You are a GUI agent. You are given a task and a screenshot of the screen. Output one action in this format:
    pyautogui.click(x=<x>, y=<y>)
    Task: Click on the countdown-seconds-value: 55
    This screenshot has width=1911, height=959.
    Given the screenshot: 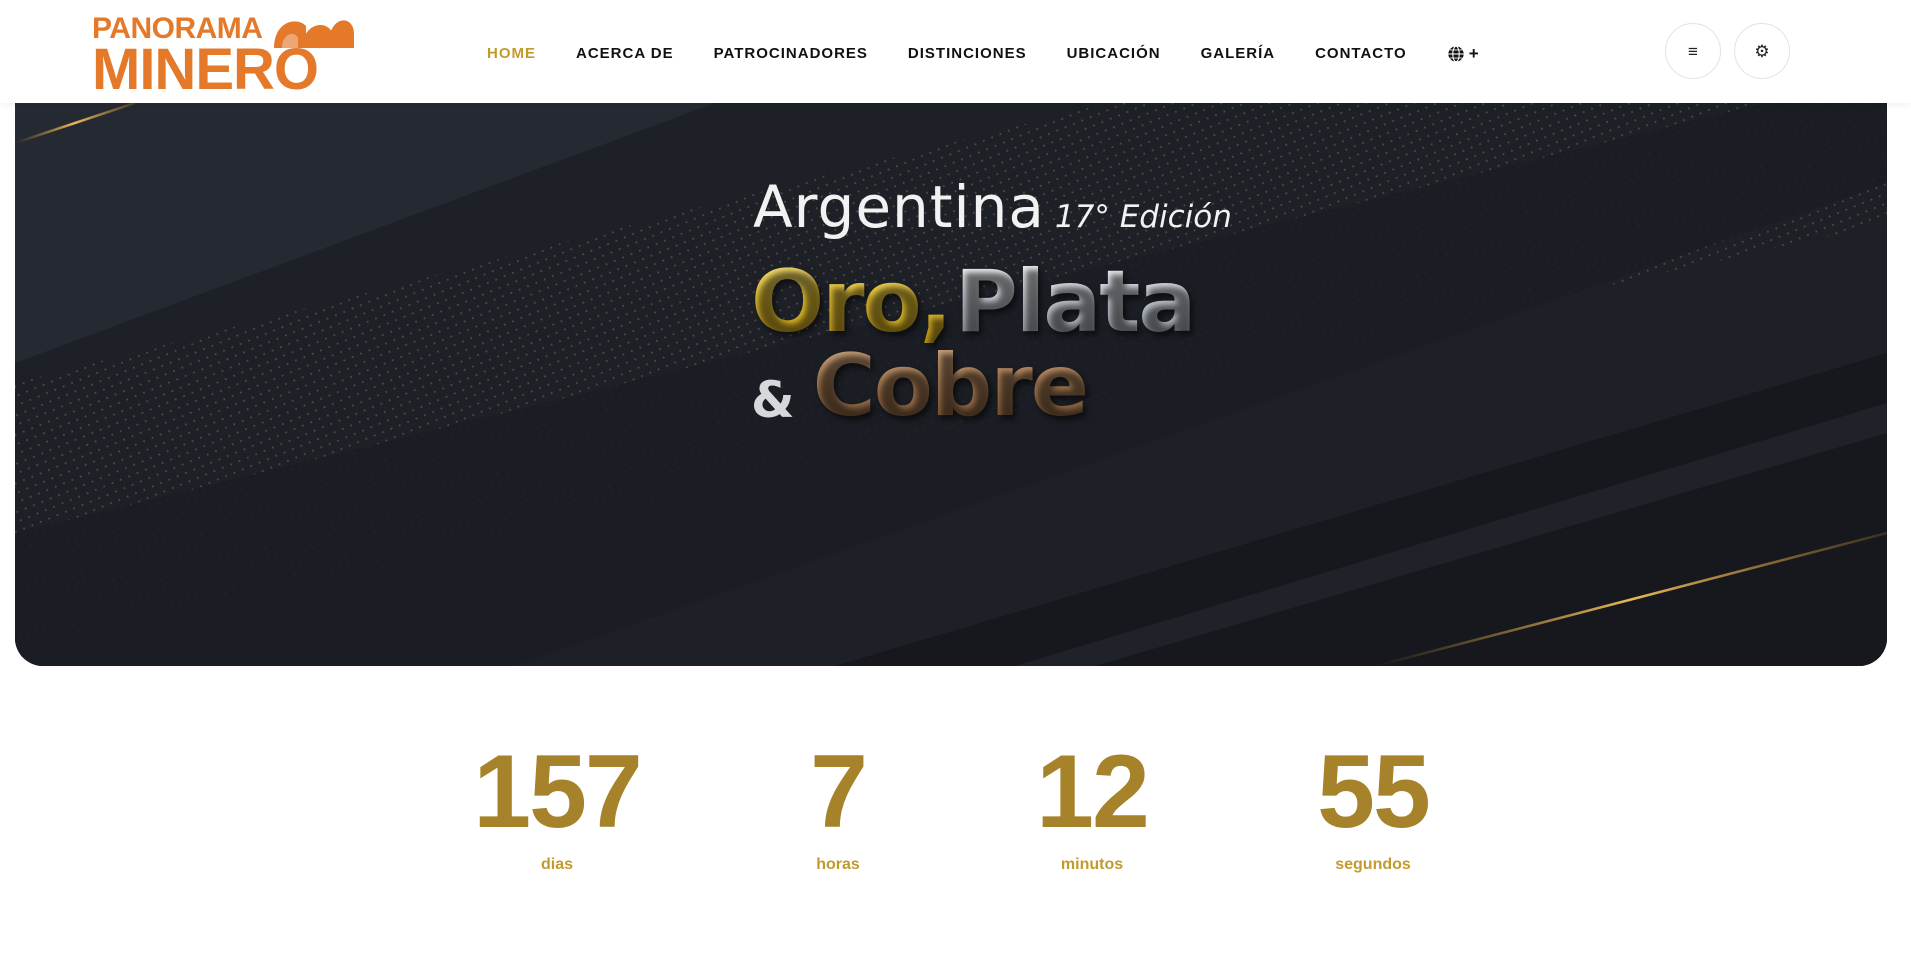 What is the action you would take?
    pyautogui.click(x=1374, y=792)
    